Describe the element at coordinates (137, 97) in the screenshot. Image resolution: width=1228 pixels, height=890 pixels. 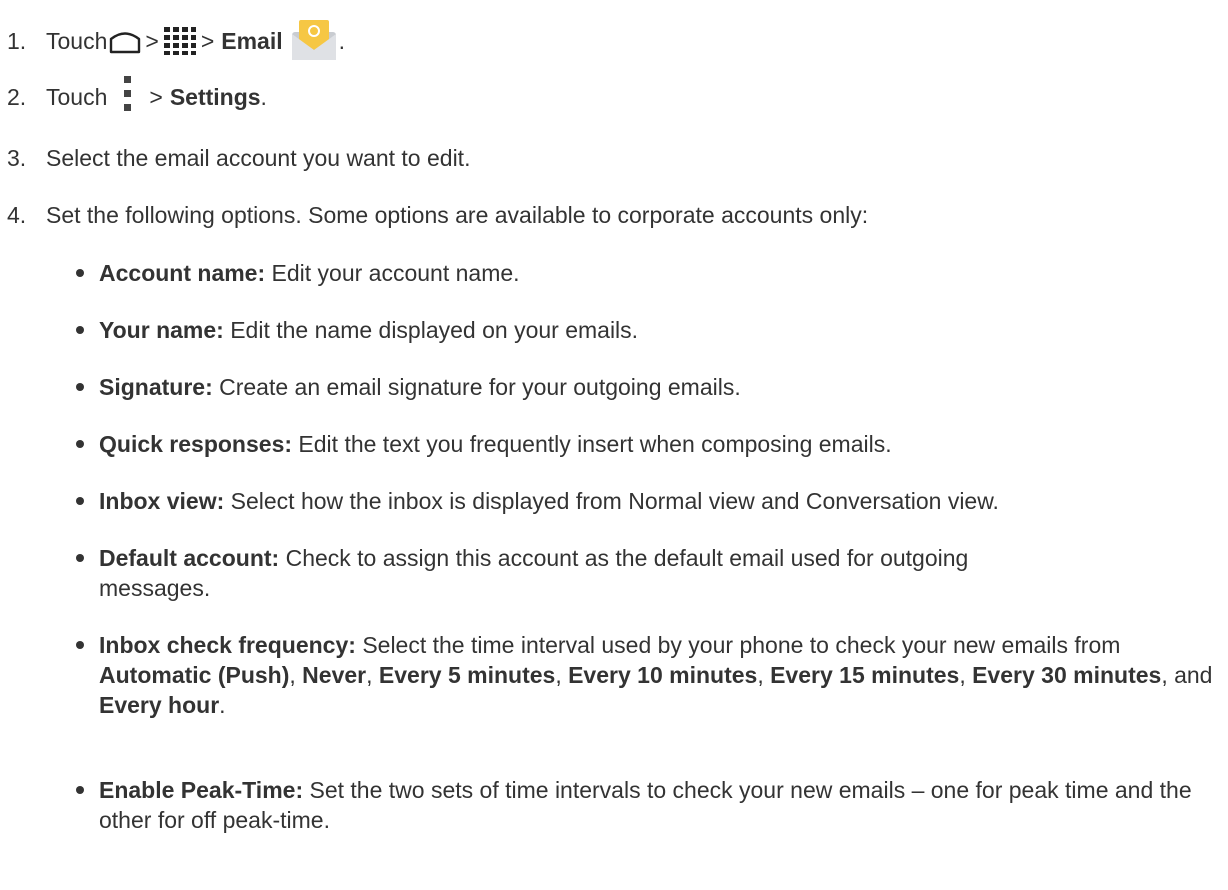
I see `step-2: 2. Touch > Settings .` at that location.